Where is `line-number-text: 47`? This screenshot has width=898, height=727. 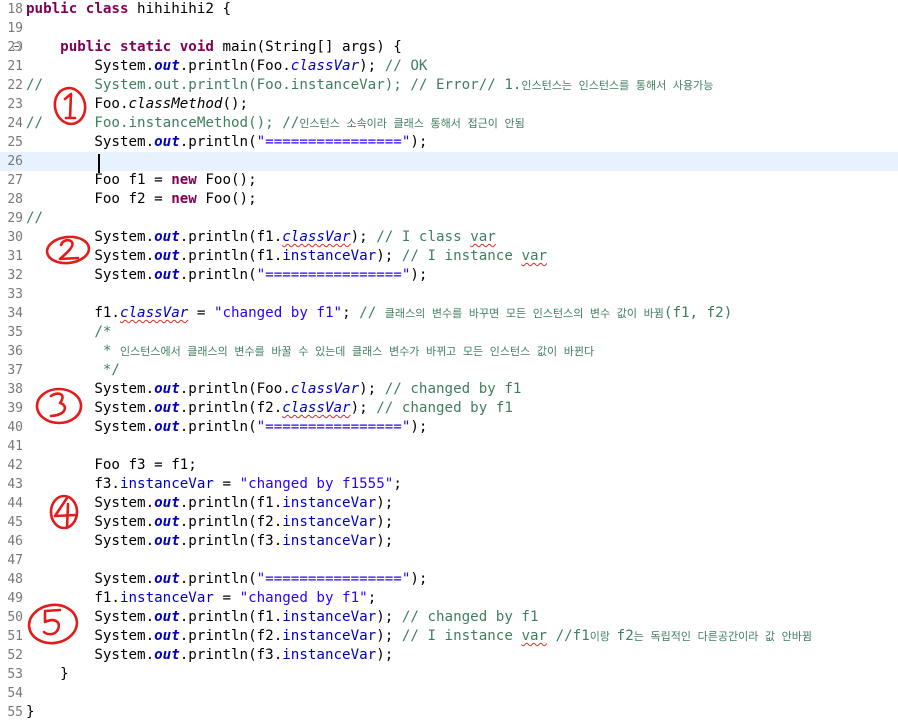 line-number-text: 47 is located at coordinates (15, 560).